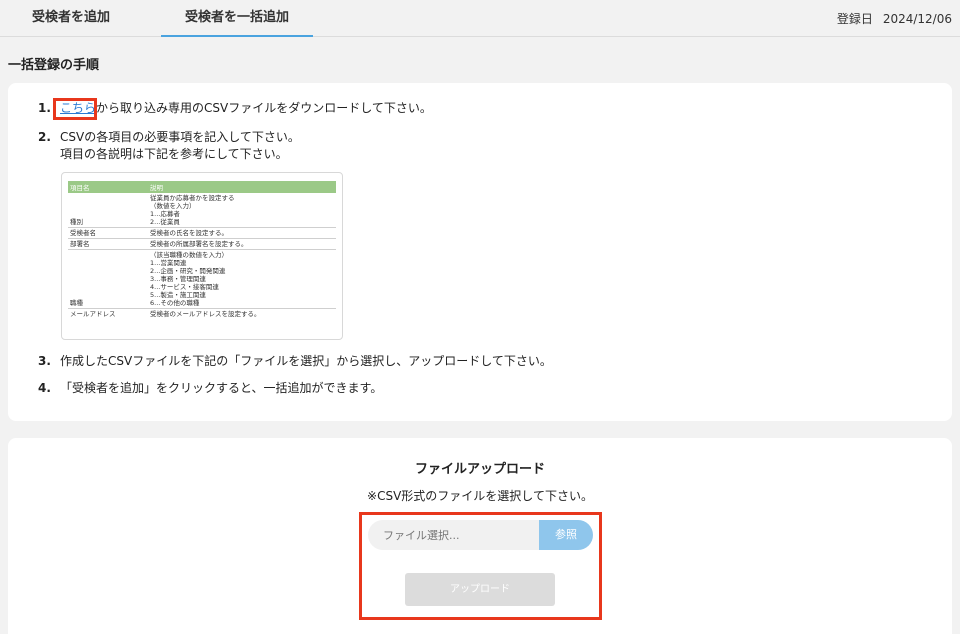 The height and width of the screenshot is (634, 960). What do you see at coordinates (242, 244) in the screenshot?
I see `field-description-cell: 受検者の所属部署名を設定する。` at bounding box center [242, 244].